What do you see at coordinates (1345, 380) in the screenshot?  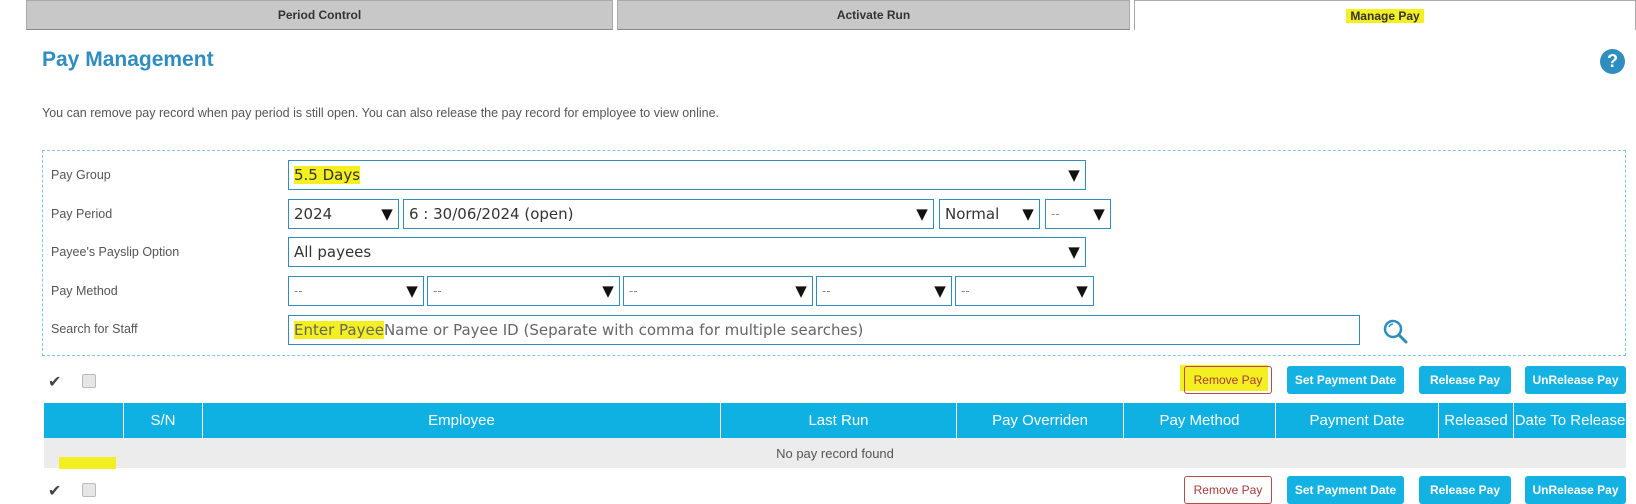 I see `set-payment-date-button: Set Payment Date` at bounding box center [1345, 380].